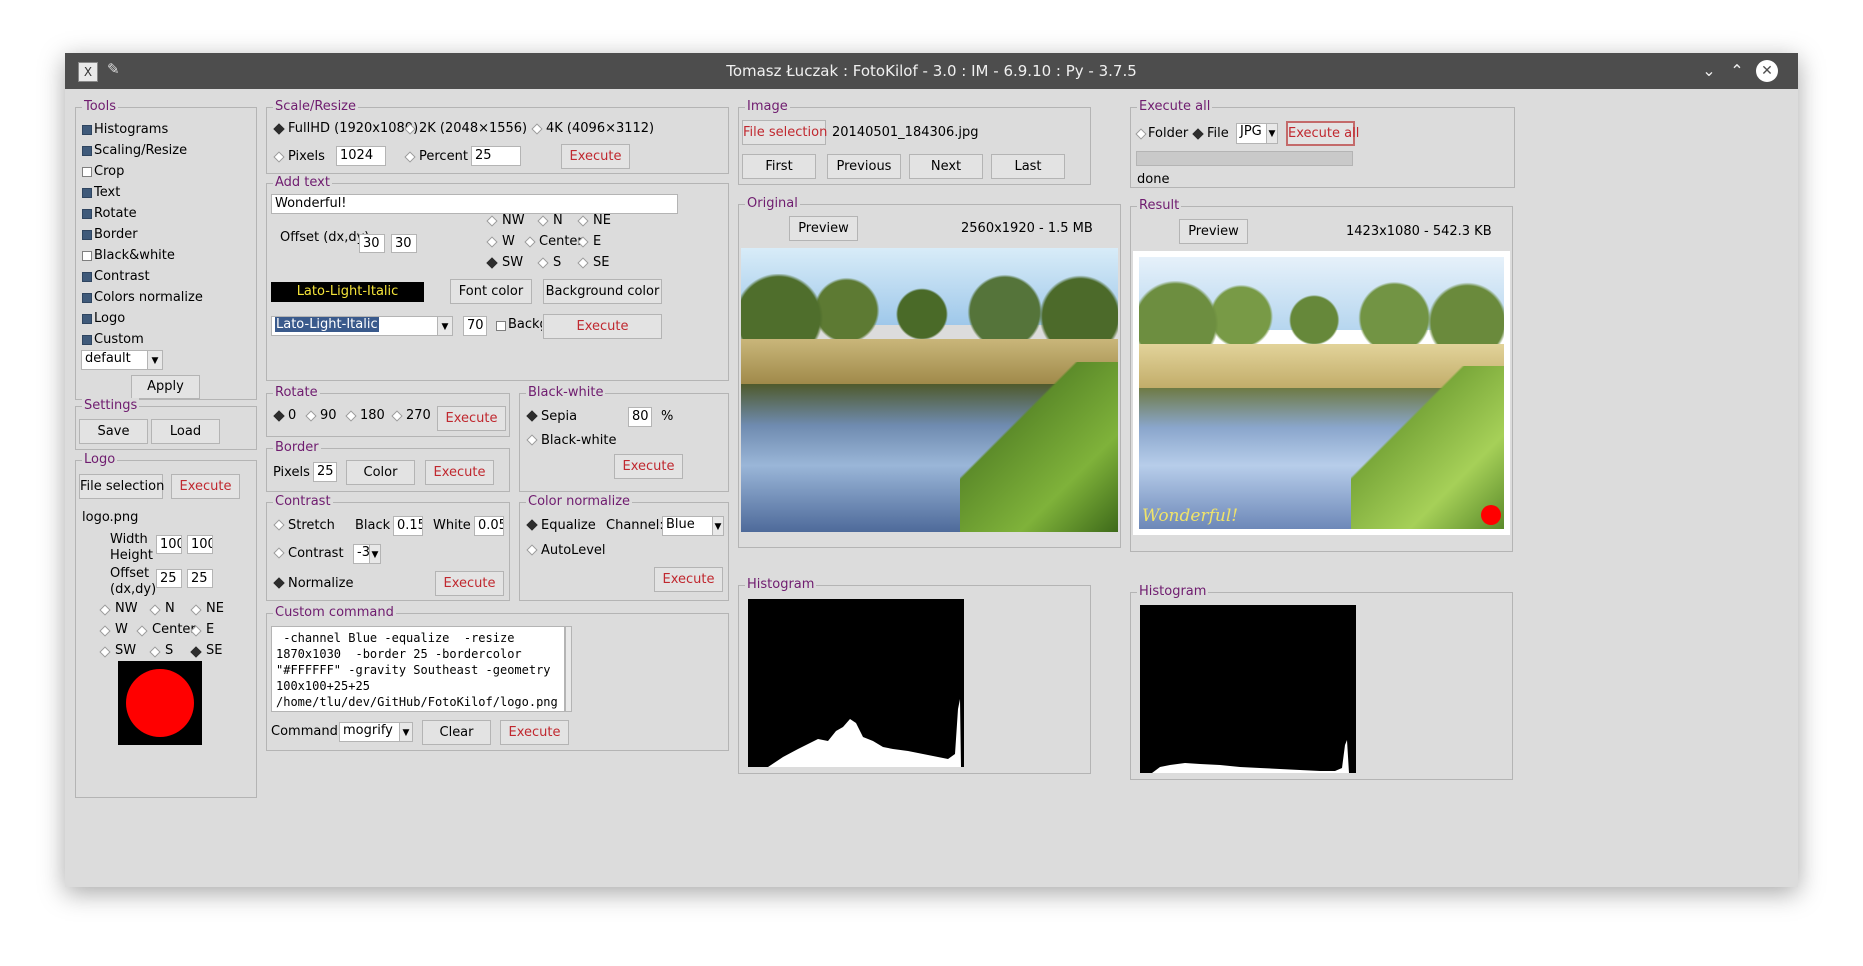 Image resolution: width=1863 pixels, height=966 pixels. What do you see at coordinates (279, 525) in the screenshot?
I see `stretch-radio` at bounding box center [279, 525].